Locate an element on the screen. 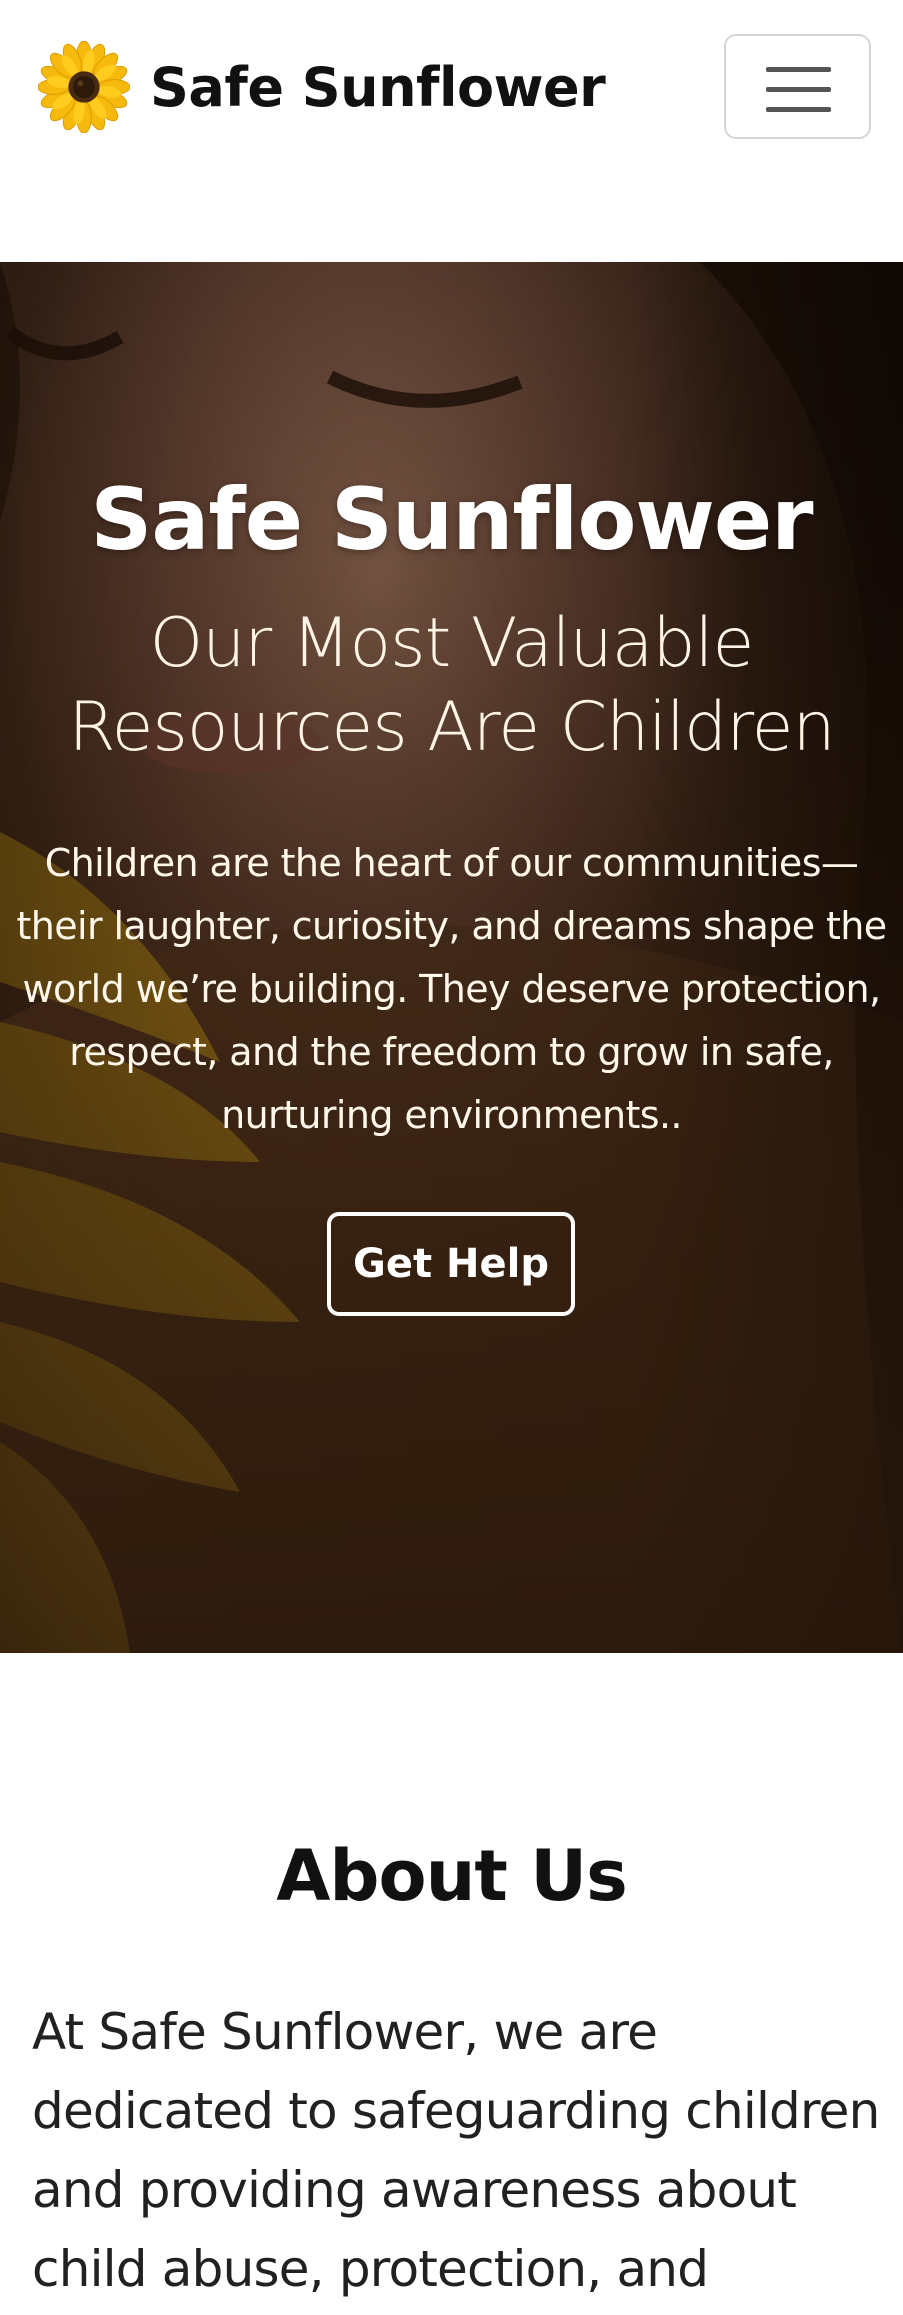  sunflower-icon is located at coordinates (84, 87).